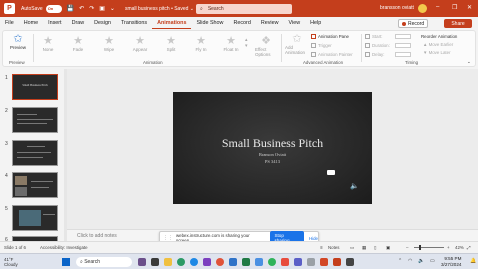  Describe the element at coordinates (272, 262) in the screenshot. I see `spotify-icon` at that location.